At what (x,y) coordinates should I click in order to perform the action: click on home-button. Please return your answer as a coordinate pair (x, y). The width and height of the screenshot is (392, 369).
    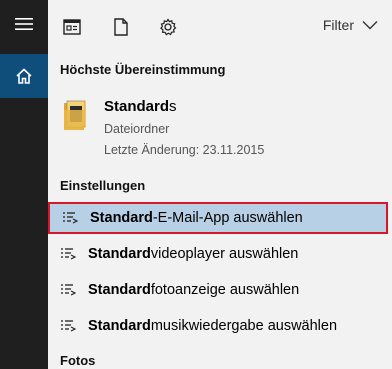
    Looking at the image, I should click on (24, 76).